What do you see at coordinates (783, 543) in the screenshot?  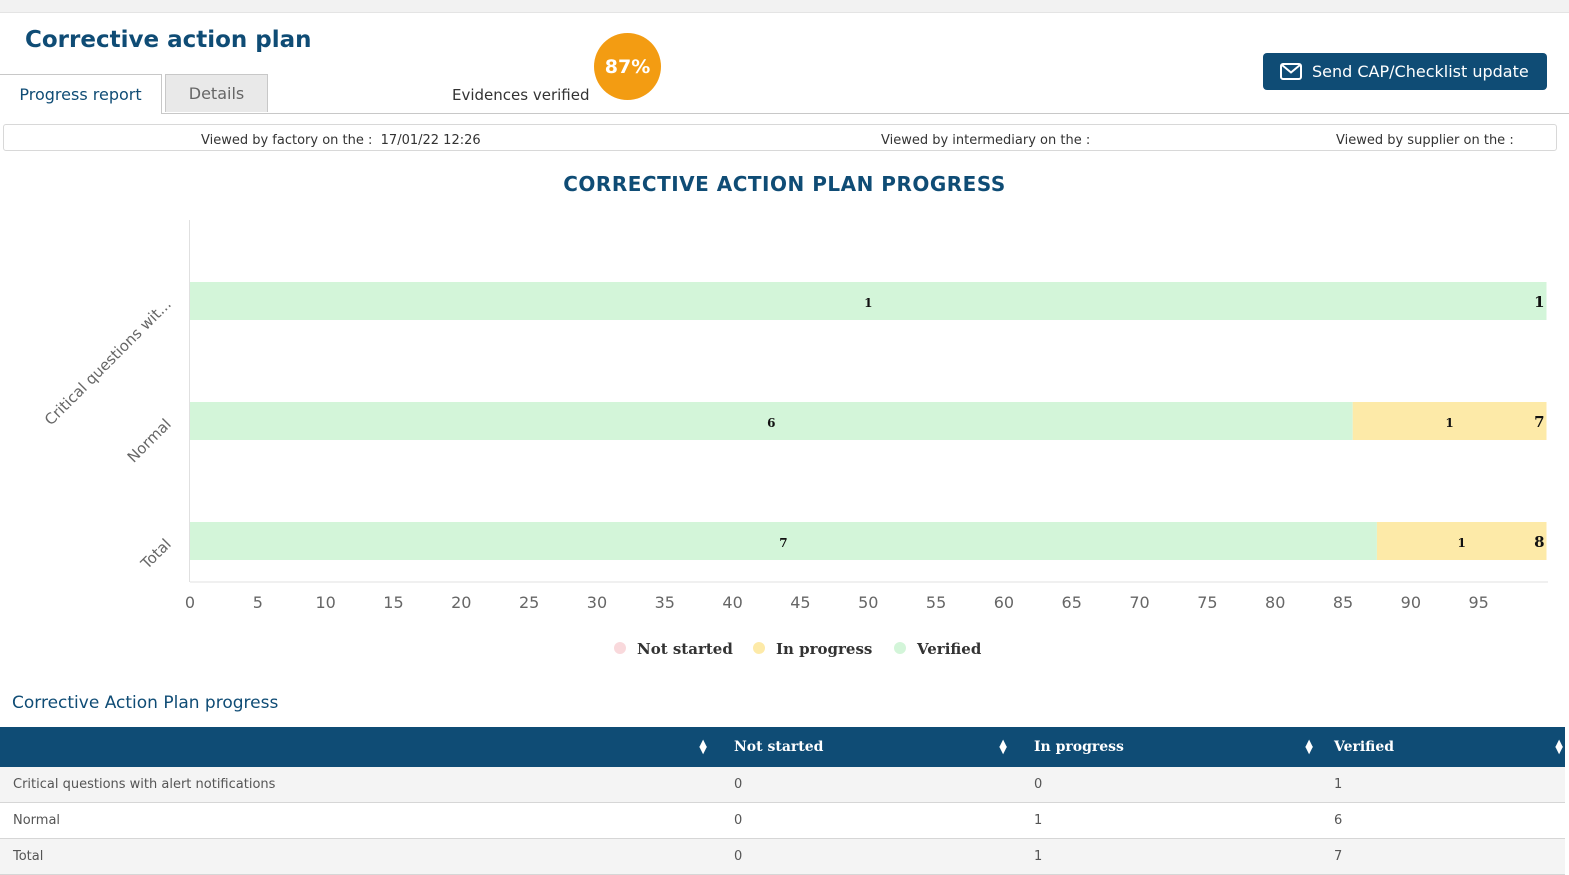 I see `bar-value-label: 7` at bounding box center [783, 543].